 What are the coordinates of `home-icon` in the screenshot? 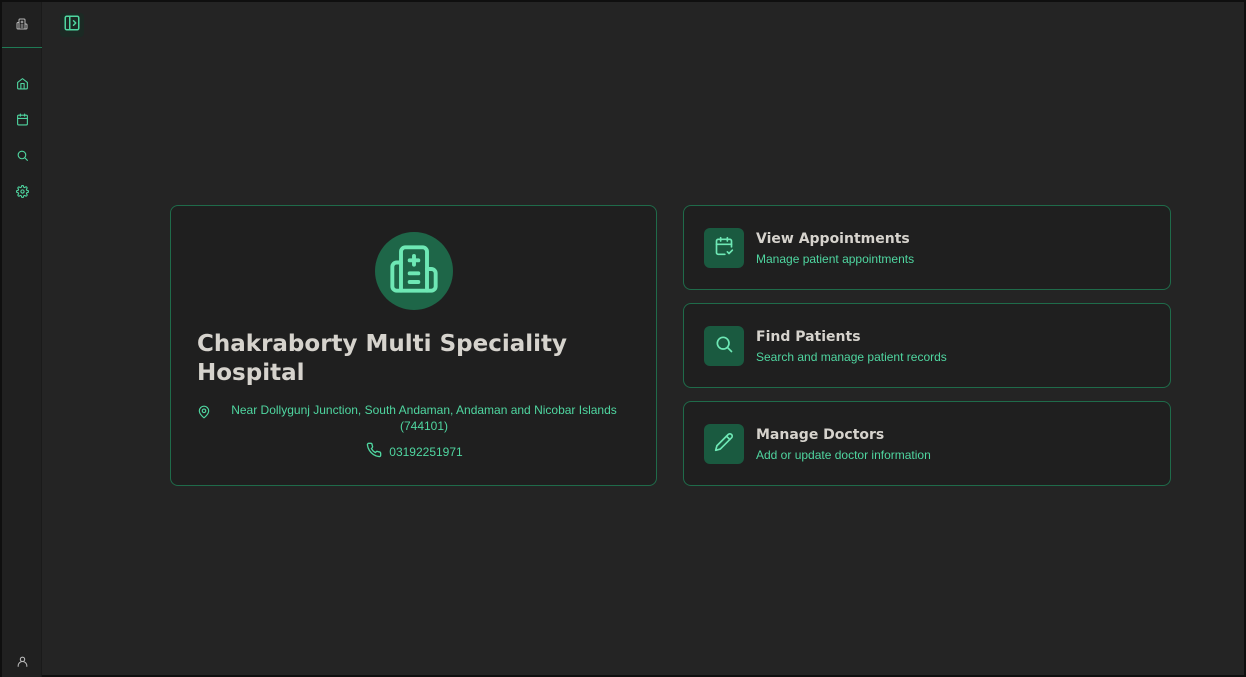 It's located at (22, 84).